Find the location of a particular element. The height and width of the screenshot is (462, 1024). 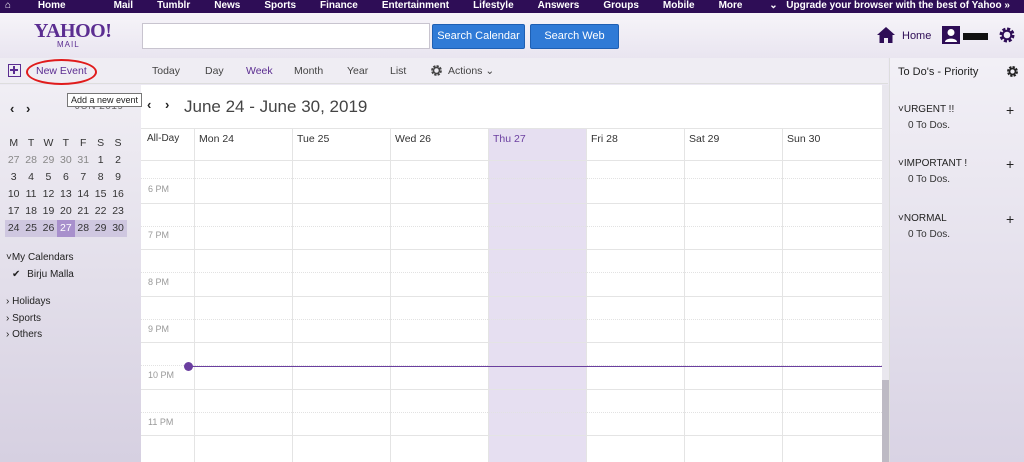

minical-day: 25 is located at coordinates (30, 228).